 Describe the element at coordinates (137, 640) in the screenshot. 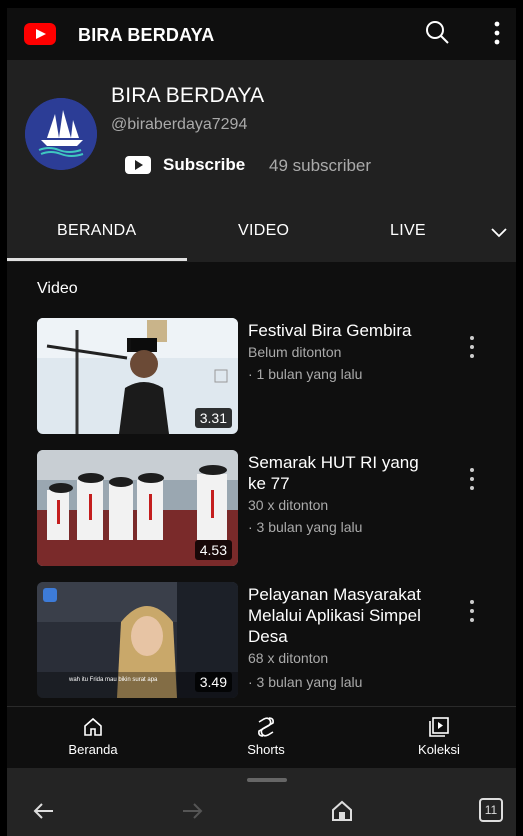

I see `video-thumbnail: wah itu Frida mau bikin surat apa 3.49` at that location.